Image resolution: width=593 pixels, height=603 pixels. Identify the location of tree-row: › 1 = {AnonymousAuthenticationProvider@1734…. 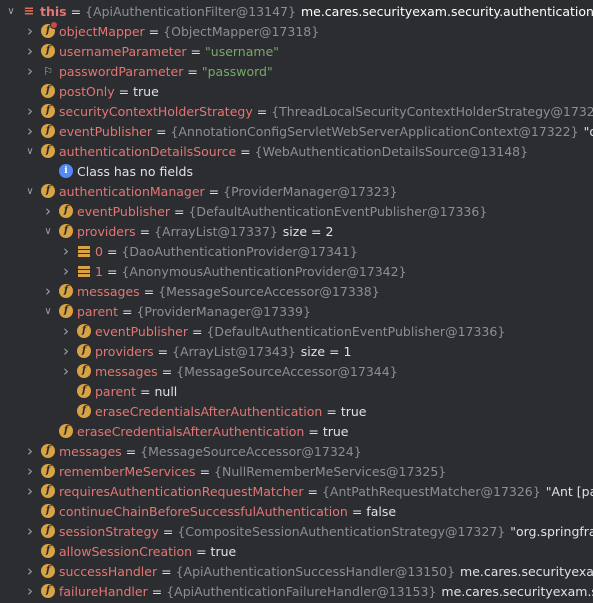
(296, 271).